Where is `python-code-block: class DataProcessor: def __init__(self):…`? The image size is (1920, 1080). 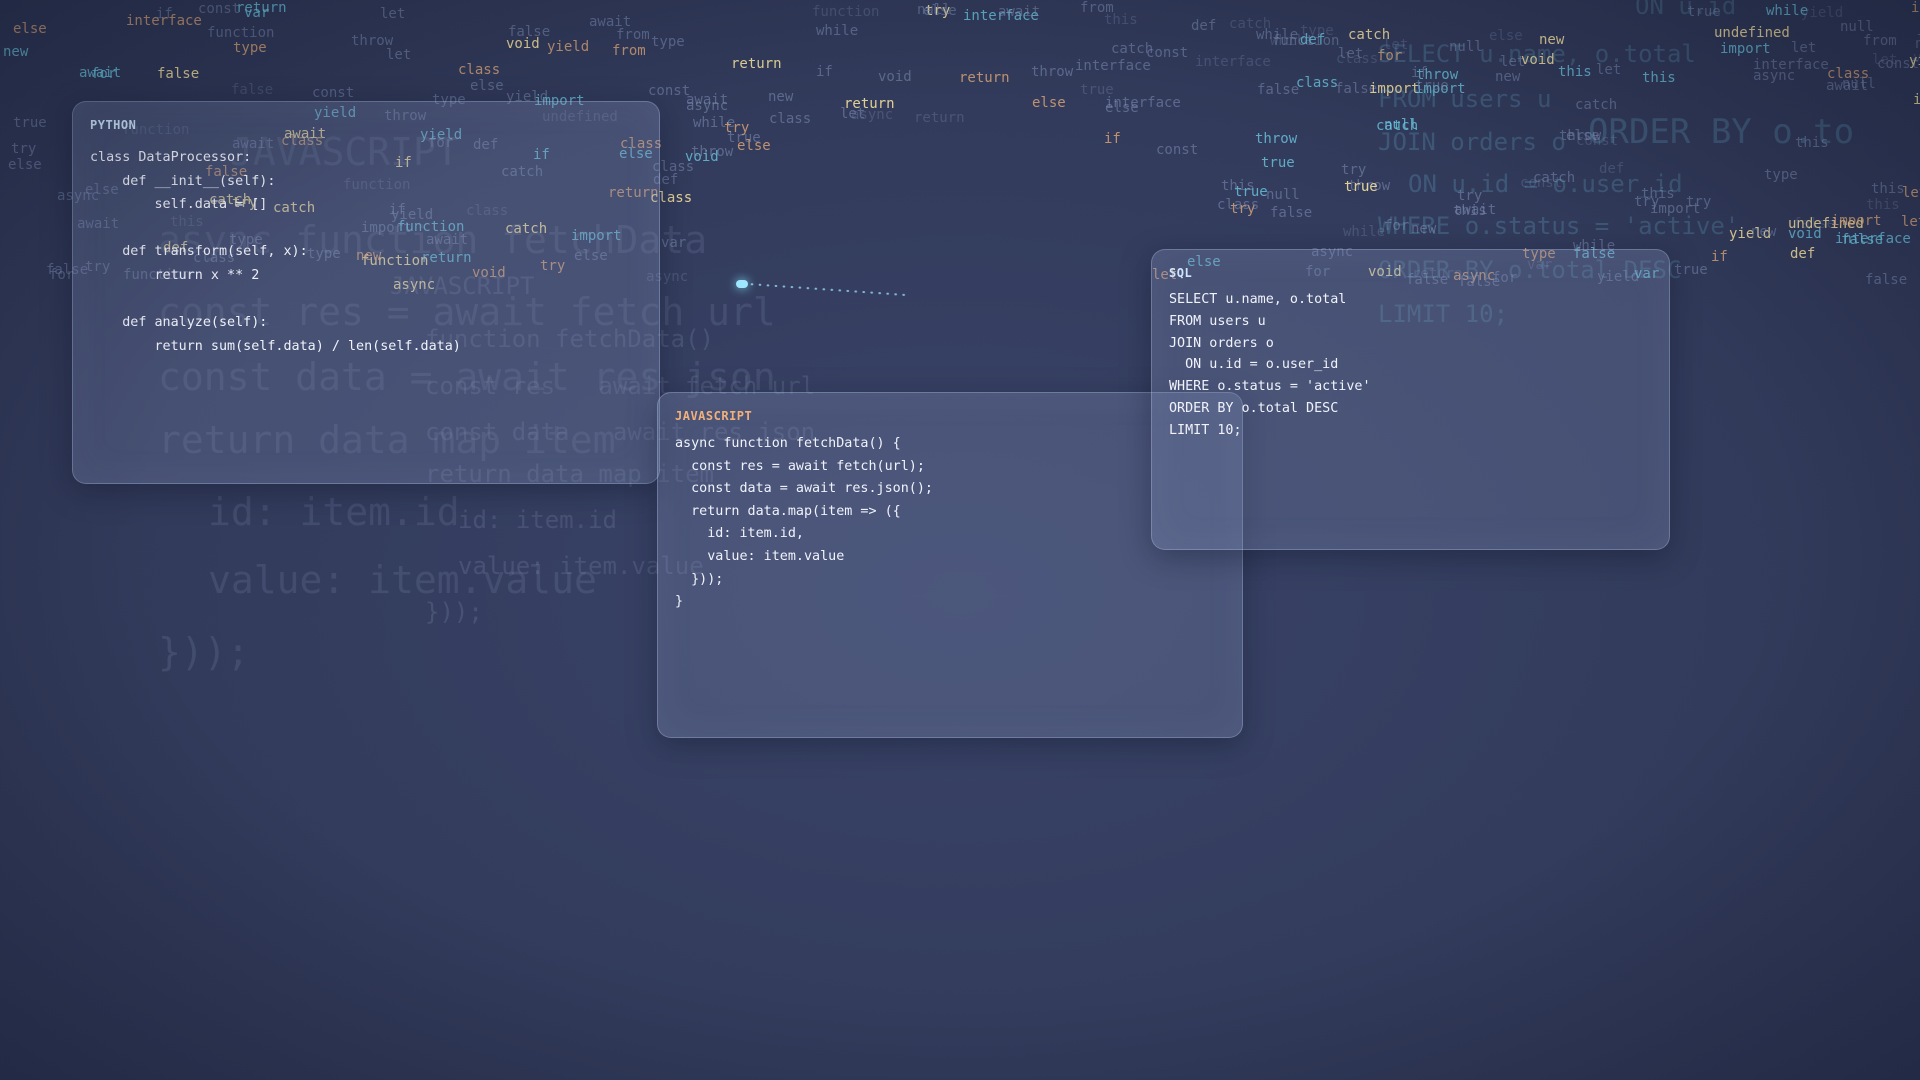
python-code-block: class DataProcessor: def __init__(self):… is located at coordinates (275, 252).